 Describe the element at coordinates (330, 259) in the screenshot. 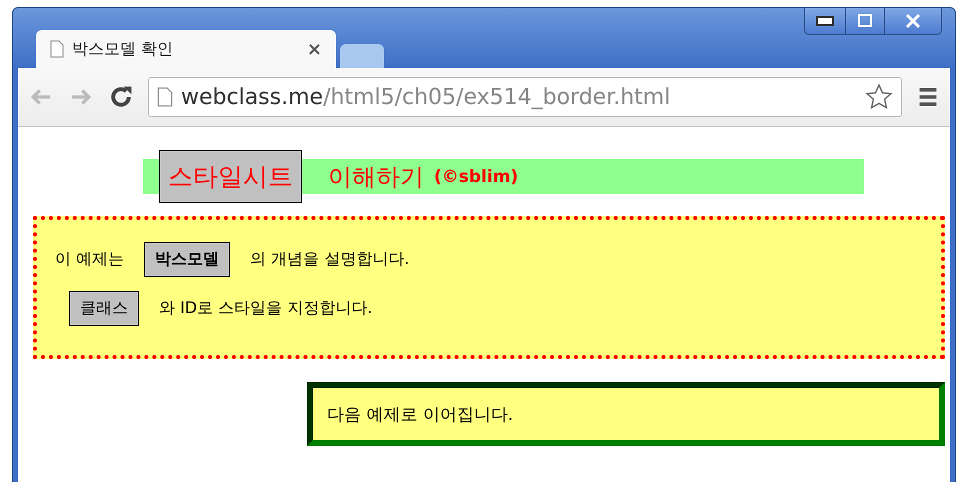

I see `notice-text: 의 개념을 설명합니다.` at that location.